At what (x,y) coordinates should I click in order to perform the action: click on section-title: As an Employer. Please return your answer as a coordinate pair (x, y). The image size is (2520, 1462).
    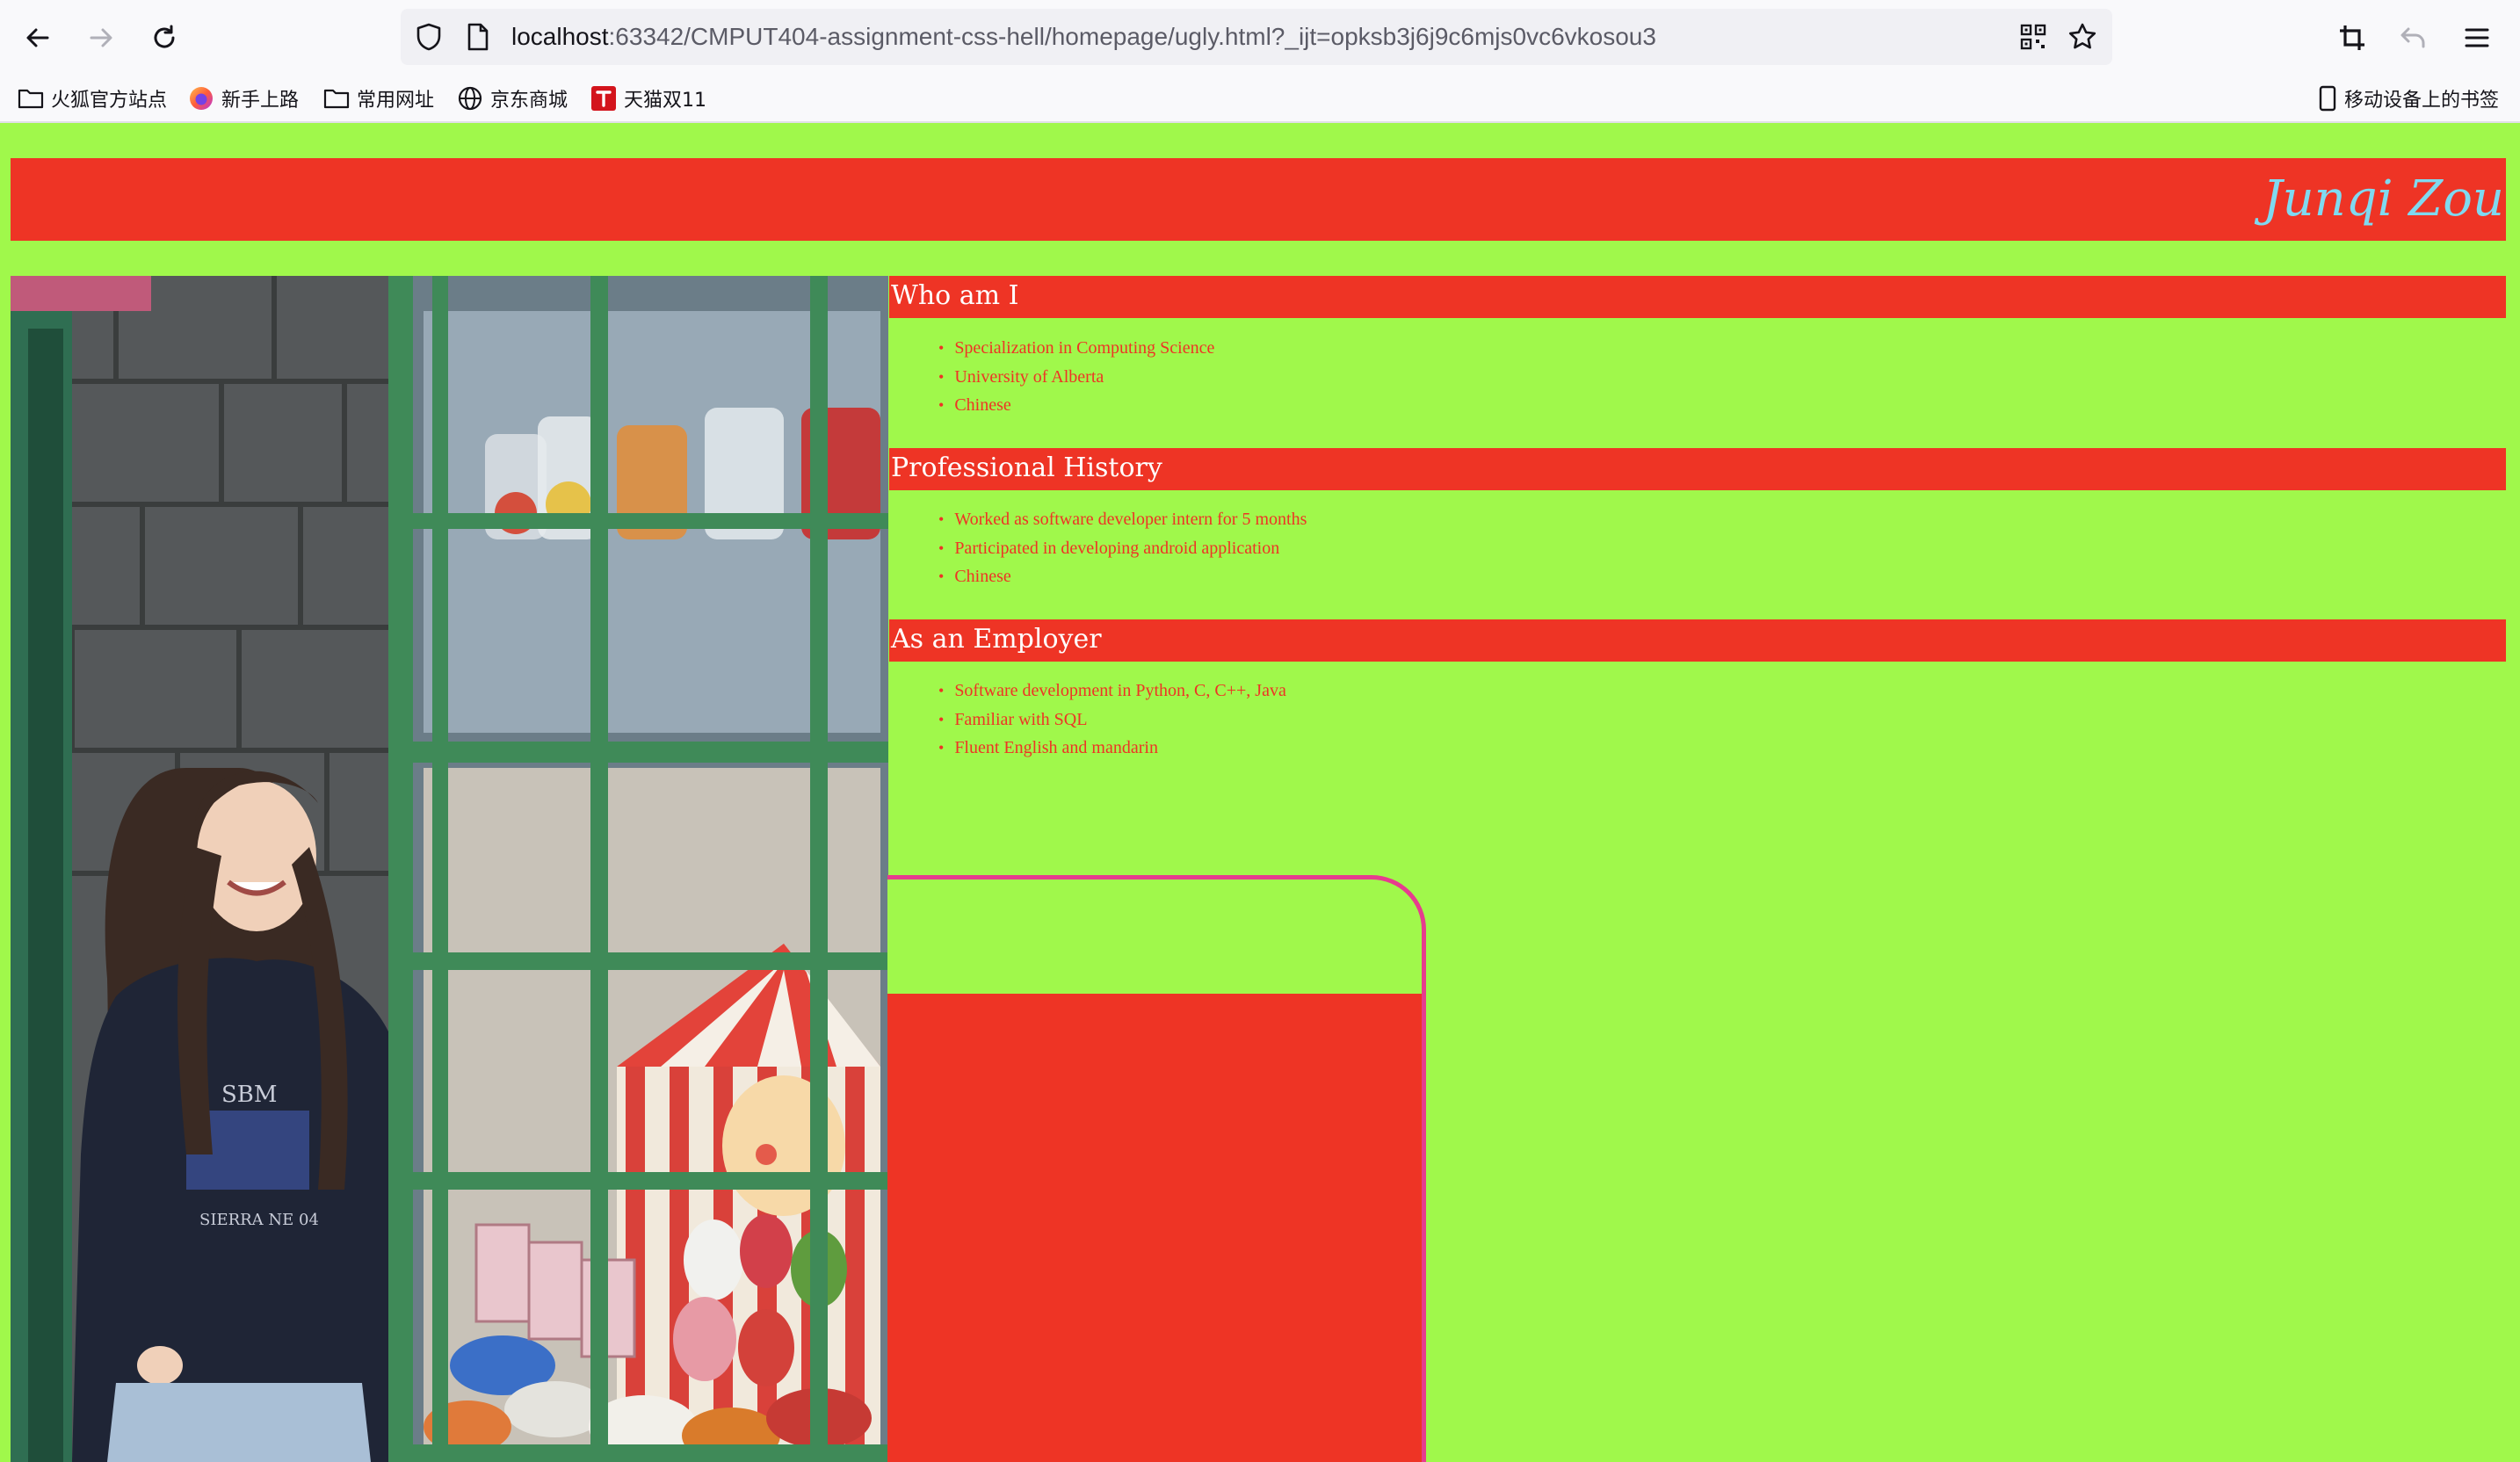
    Looking at the image, I should click on (996, 639).